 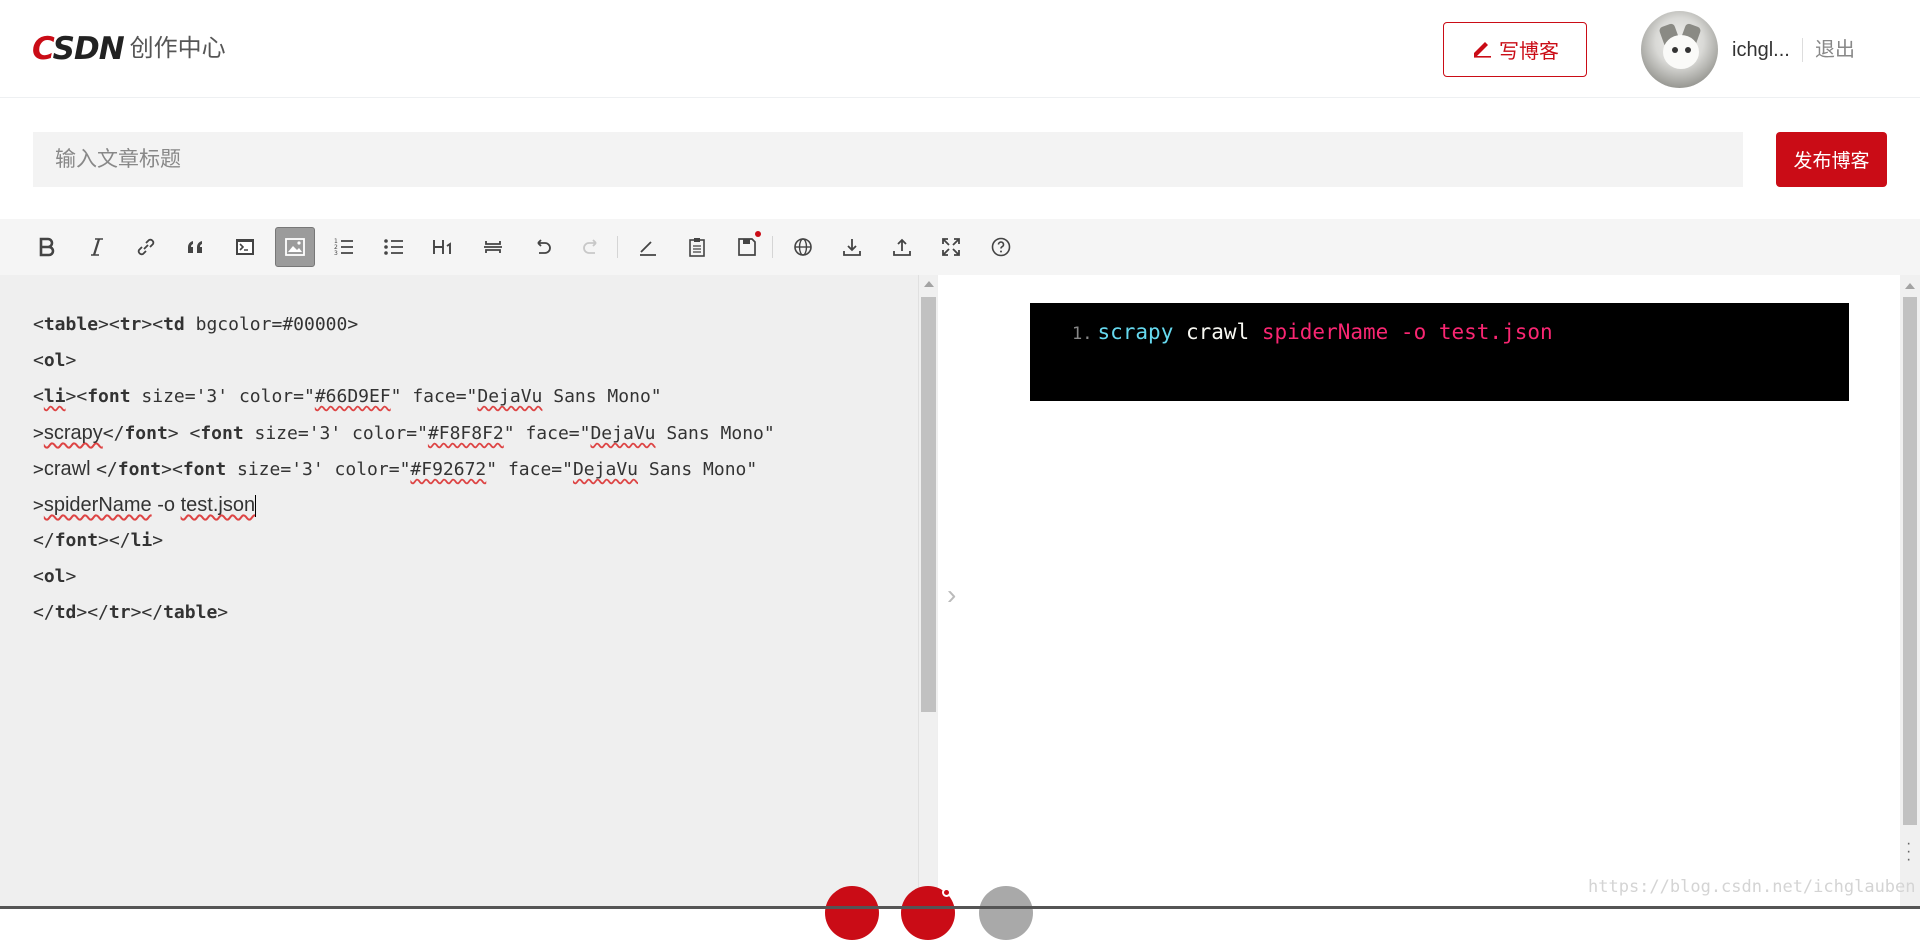 I want to click on code-block-preview: 1. scrapy crawl spiderName -o test.json, so click(x=1439, y=352).